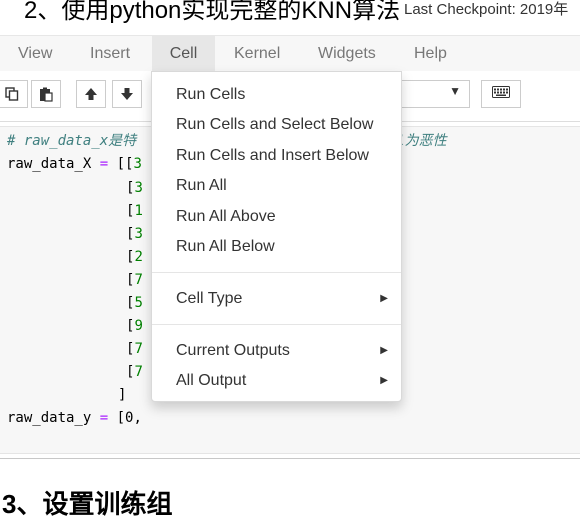  Describe the element at coordinates (138, 211) in the screenshot. I see `code-number: 1` at that location.